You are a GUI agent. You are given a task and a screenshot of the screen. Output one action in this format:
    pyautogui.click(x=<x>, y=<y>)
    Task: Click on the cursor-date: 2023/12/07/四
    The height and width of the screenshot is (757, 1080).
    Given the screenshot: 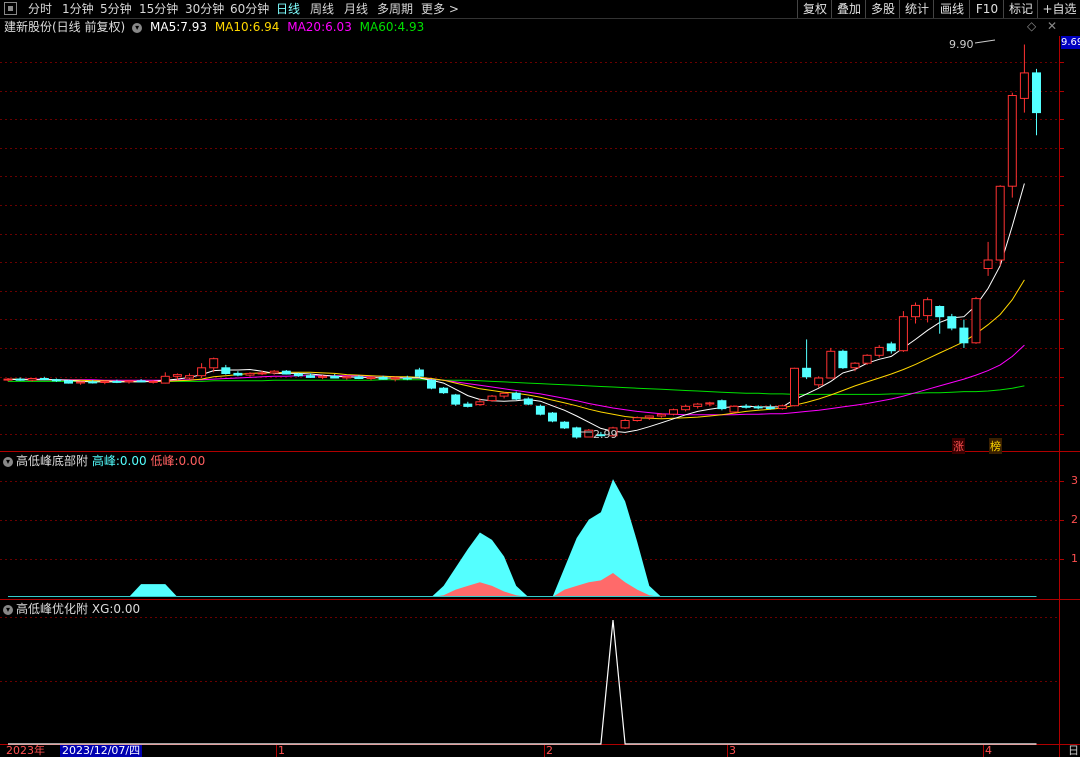 What is the action you would take?
    pyautogui.click(x=101, y=750)
    